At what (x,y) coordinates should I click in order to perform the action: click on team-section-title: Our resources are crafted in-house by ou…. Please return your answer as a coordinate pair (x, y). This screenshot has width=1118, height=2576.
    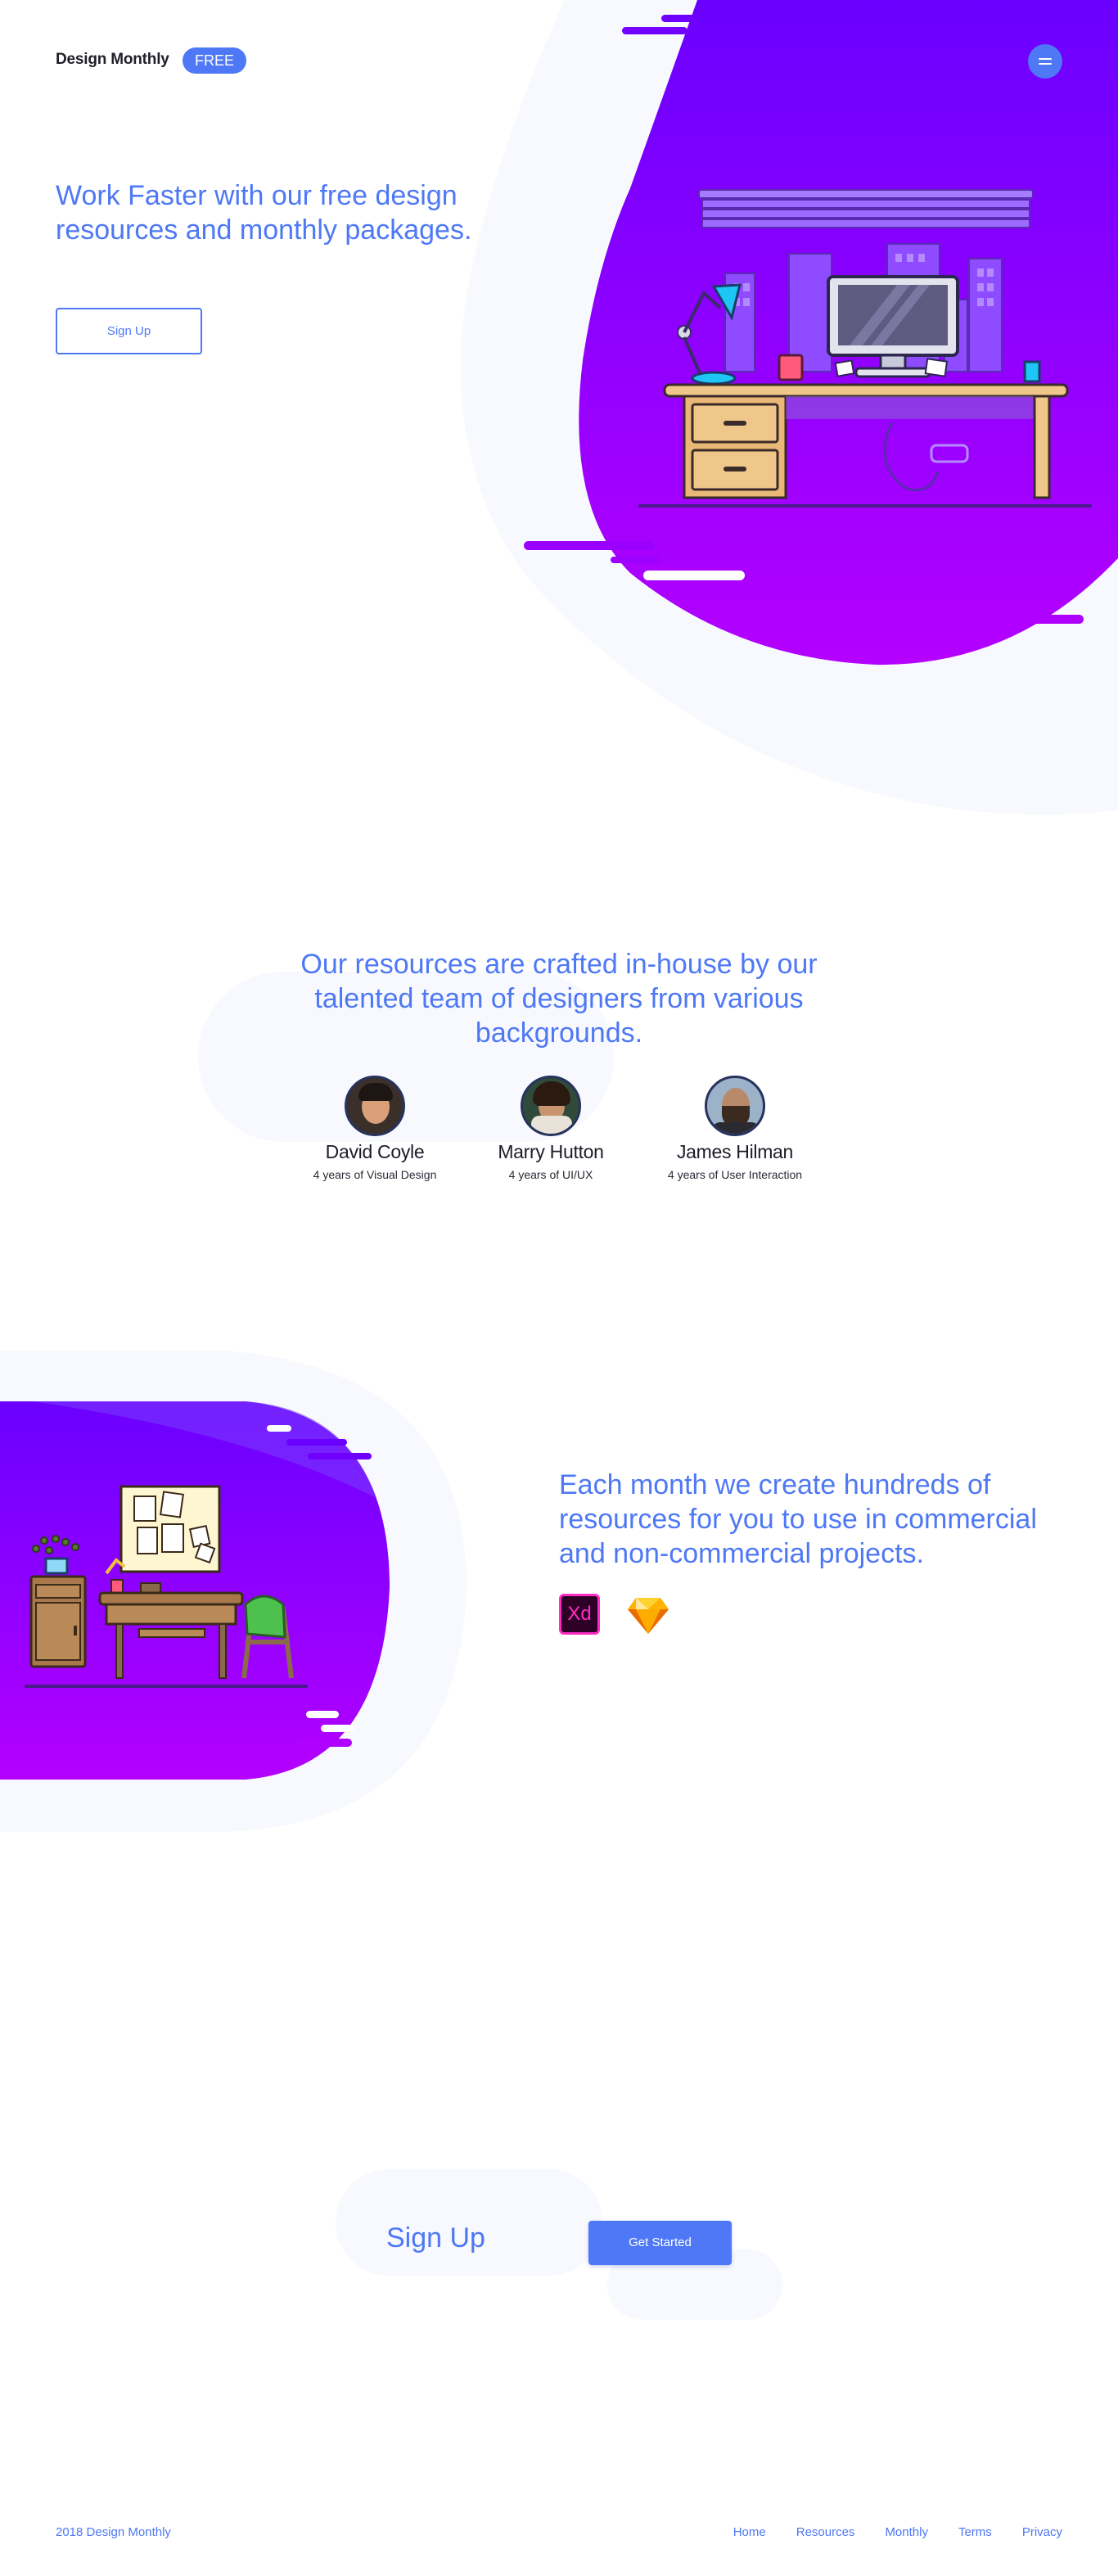
    Looking at the image, I should click on (559, 999).